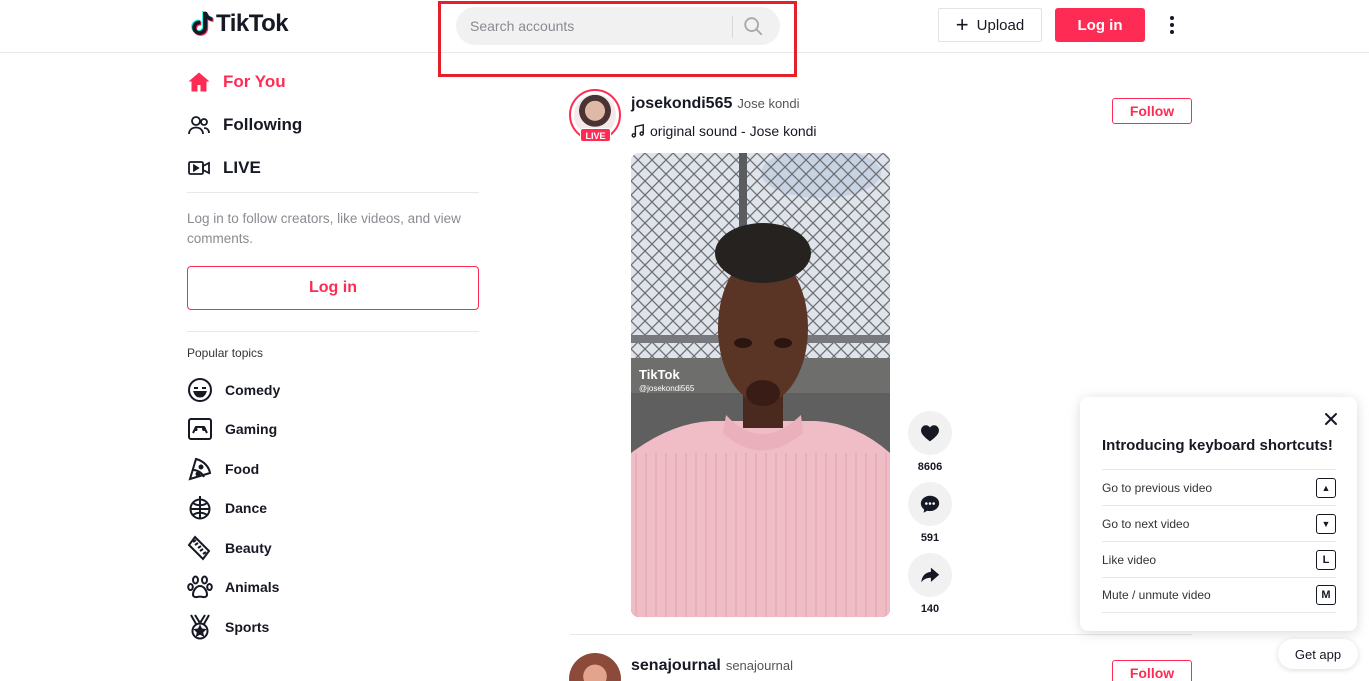 The width and height of the screenshot is (1369, 681). Describe the element at coordinates (199, 81) in the screenshot. I see `home-icon` at that location.